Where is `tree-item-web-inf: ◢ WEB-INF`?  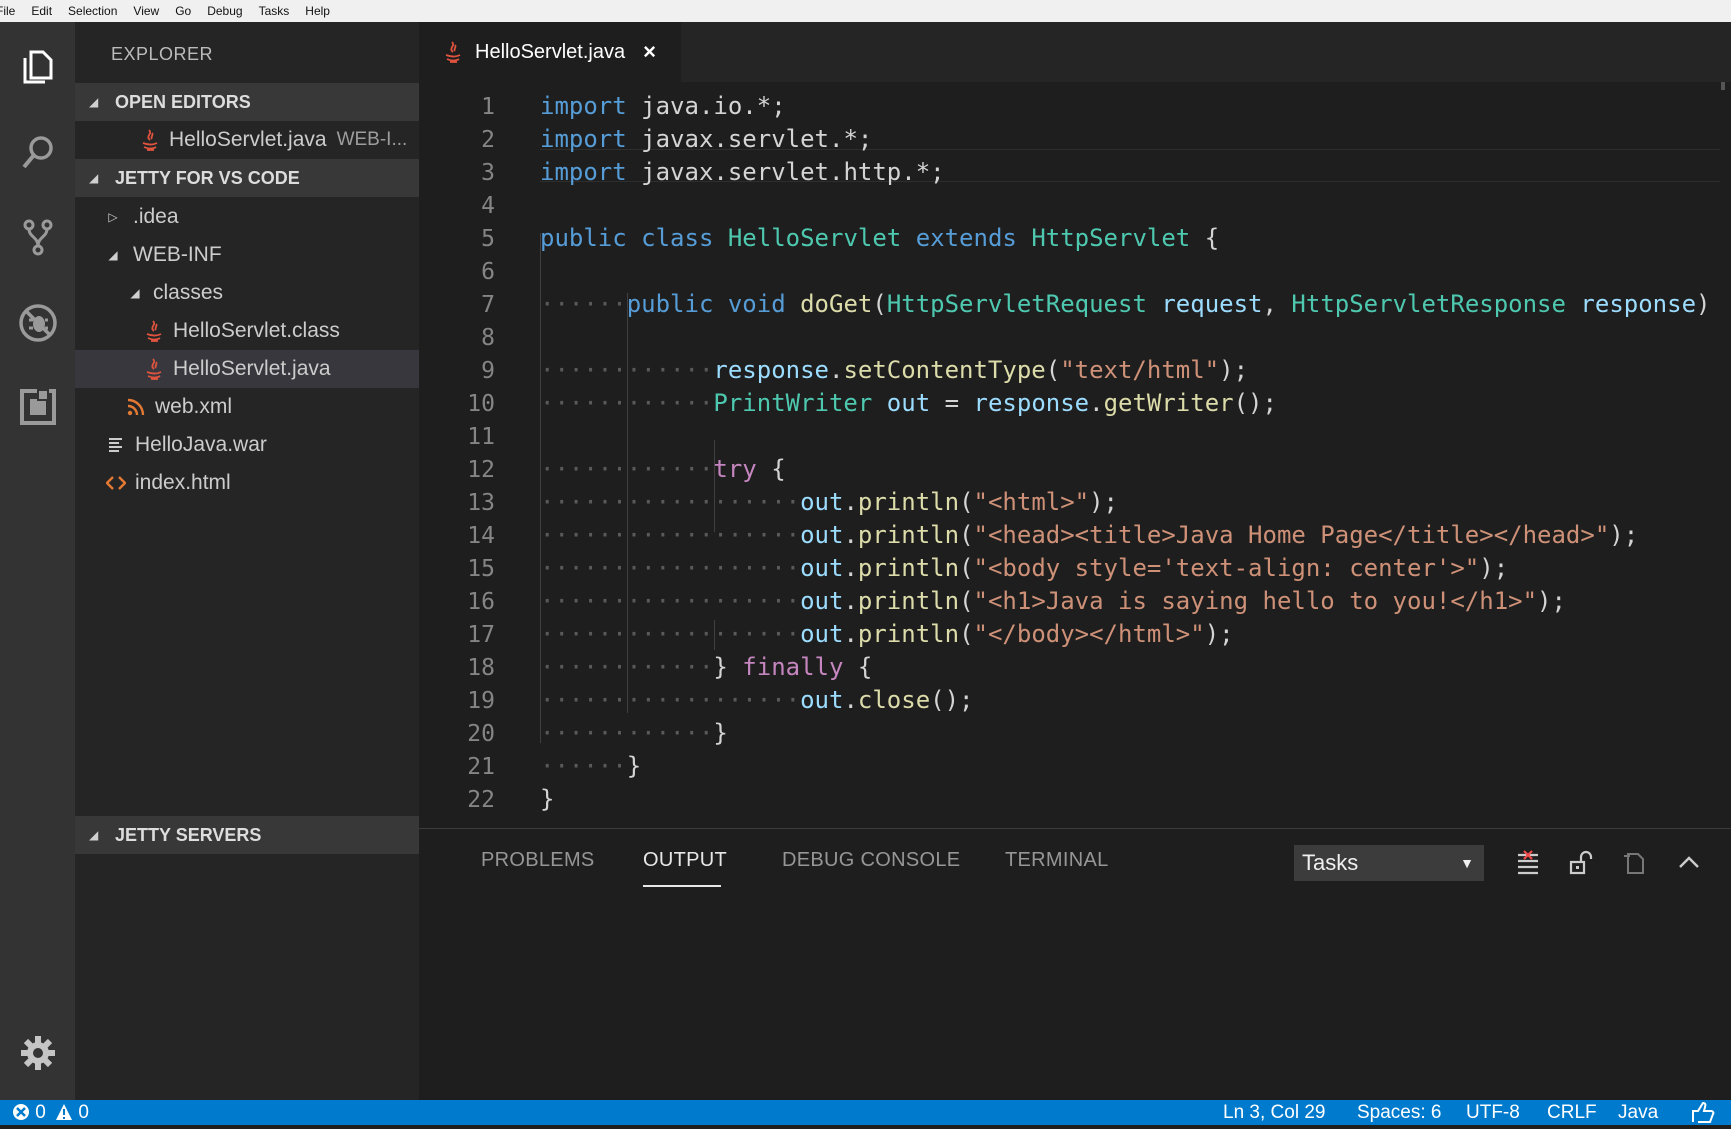
tree-item-web-inf: ◢ WEB-INF is located at coordinates (247, 255).